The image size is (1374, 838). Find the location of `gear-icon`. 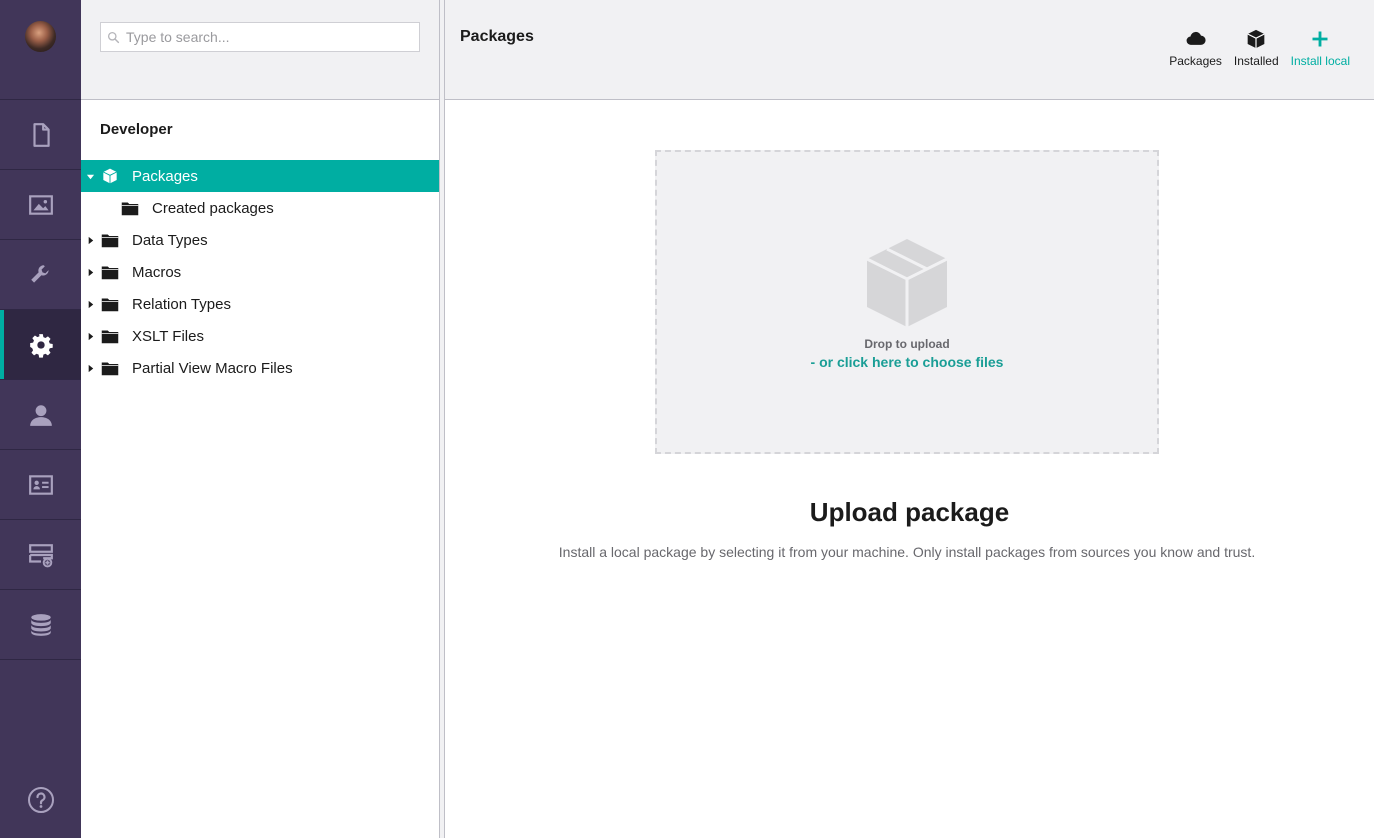

gear-icon is located at coordinates (41, 345).